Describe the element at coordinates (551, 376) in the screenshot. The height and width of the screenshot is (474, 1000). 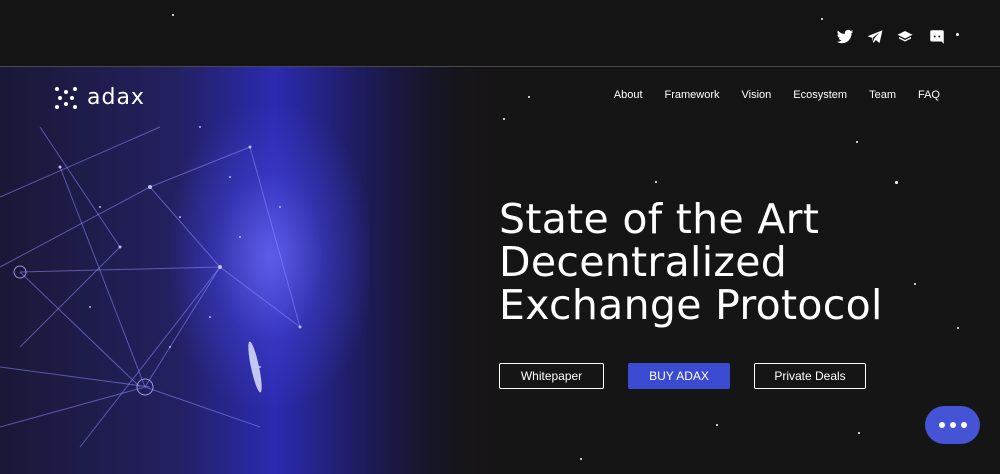
I see `whitepaper-button: Whitepaper` at that location.